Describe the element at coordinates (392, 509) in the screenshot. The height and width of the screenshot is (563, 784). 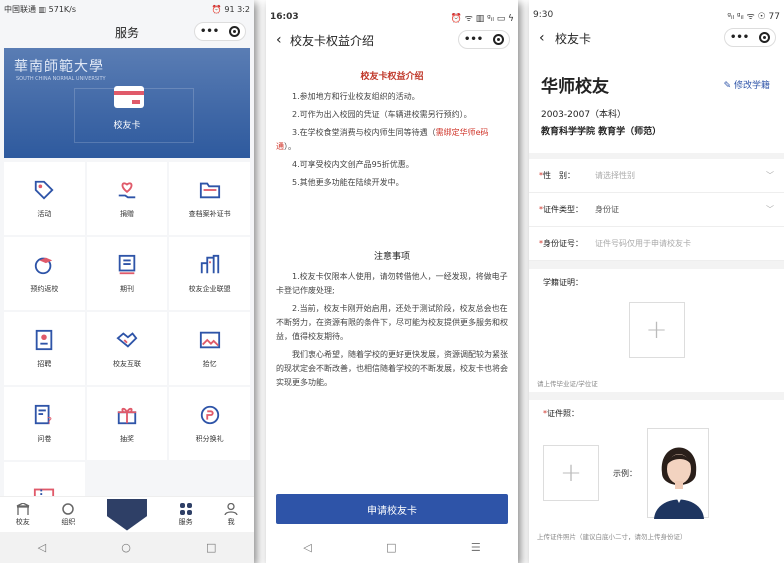
I see `apply-card-button: 申请校友卡` at that location.